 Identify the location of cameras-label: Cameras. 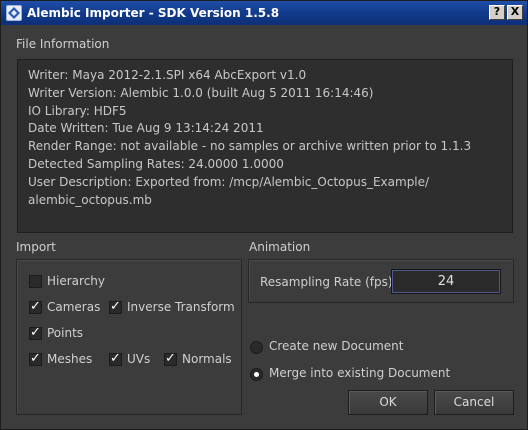
(74, 307).